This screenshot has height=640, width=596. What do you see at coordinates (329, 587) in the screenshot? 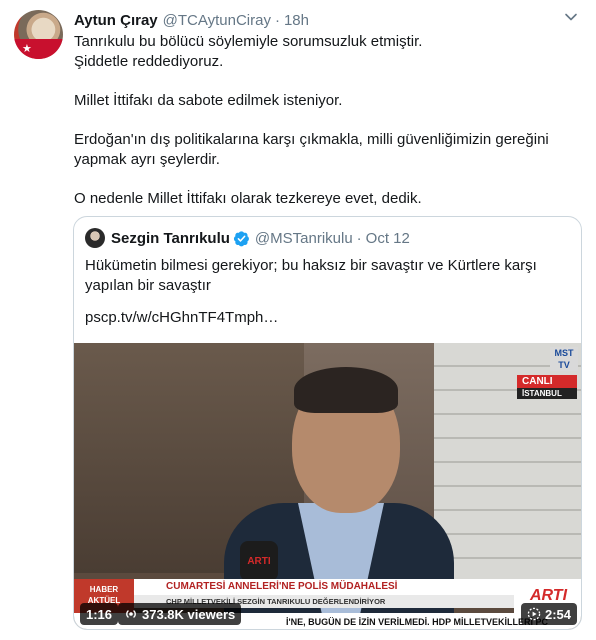
I see `lower-third-title: CUMARTESİ ANNELERİ'NE POLİS MÜDAHALESİ` at bounding box center [329, 587].